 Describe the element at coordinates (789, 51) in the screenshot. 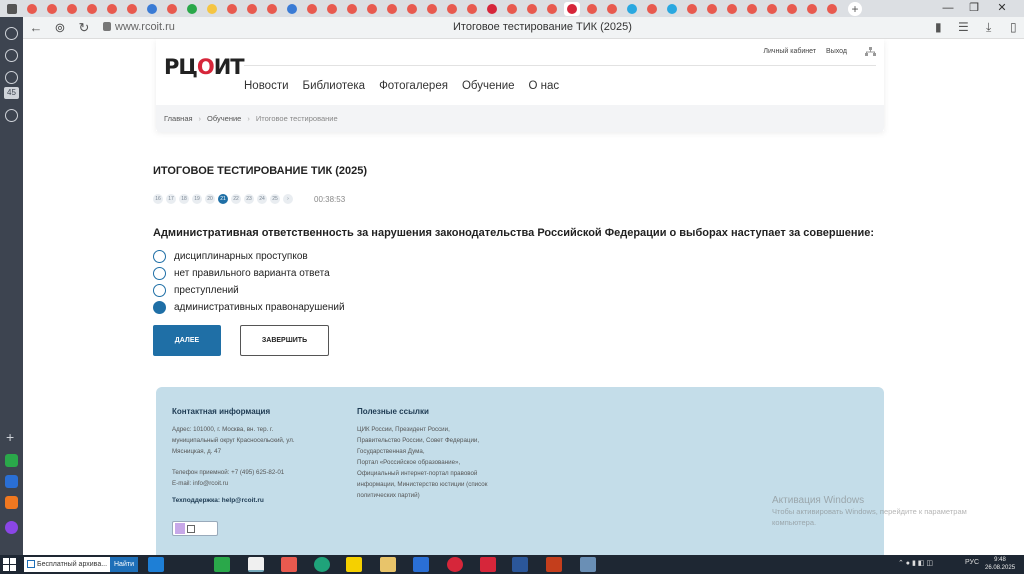

I see `account-link: Личный кабинет` at that location.